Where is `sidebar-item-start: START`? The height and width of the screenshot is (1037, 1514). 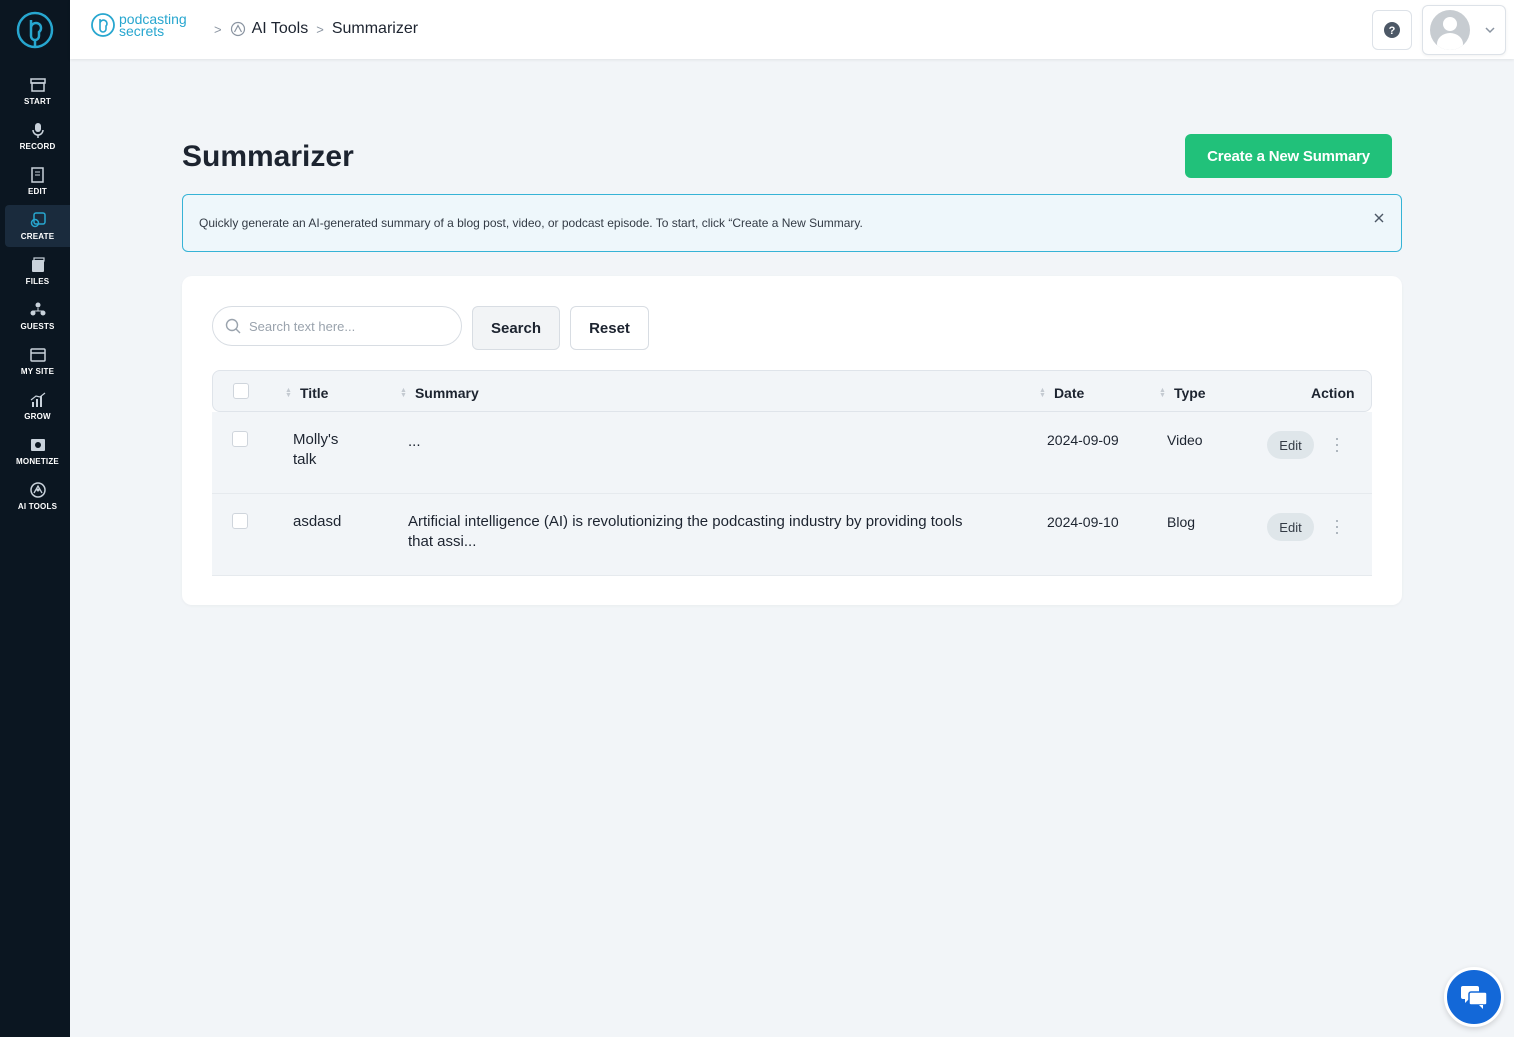
sidebar-item-start: START is located at coordinates (37, 91).